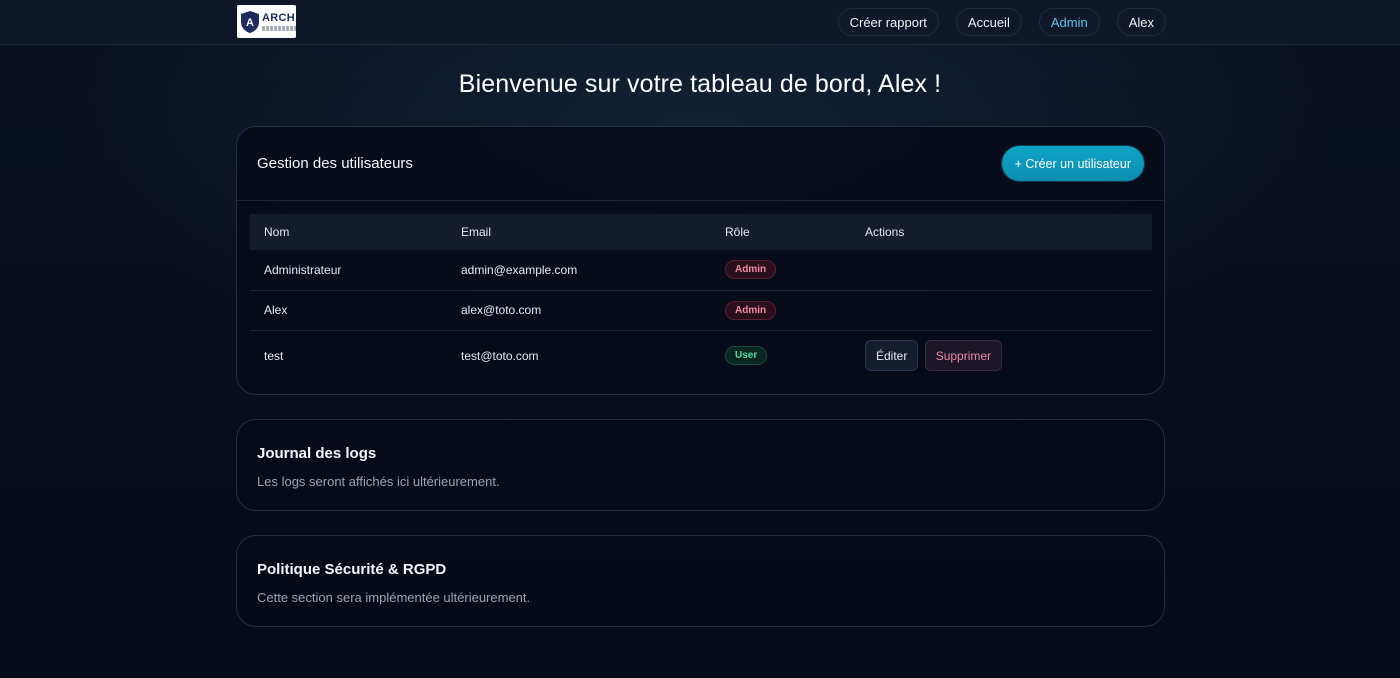 The height and width of the screenshot is (678, 1400). I want to click on logs-card-title: Journal des logs, so click(317, 453).